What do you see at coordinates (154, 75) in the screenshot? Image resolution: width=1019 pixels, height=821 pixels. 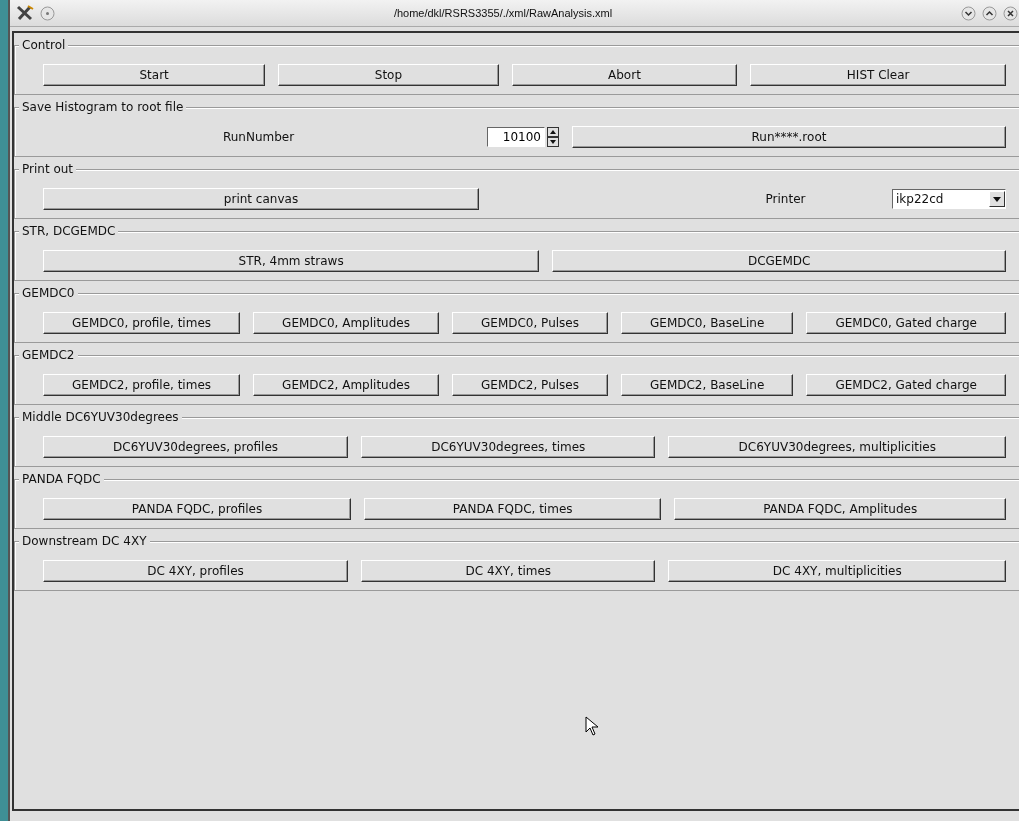 I see `action-button: Start` at bounding box center [154, 75].